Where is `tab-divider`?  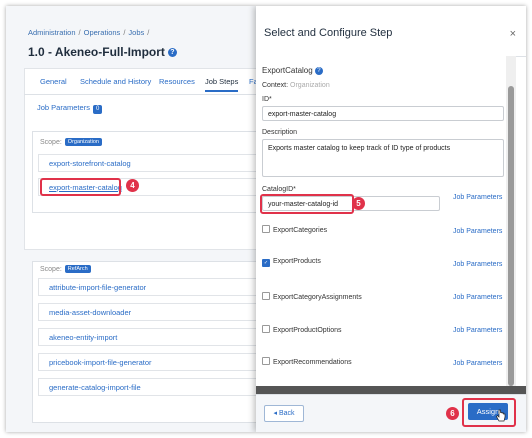
tab-divider is located at coordinates (144, 94).